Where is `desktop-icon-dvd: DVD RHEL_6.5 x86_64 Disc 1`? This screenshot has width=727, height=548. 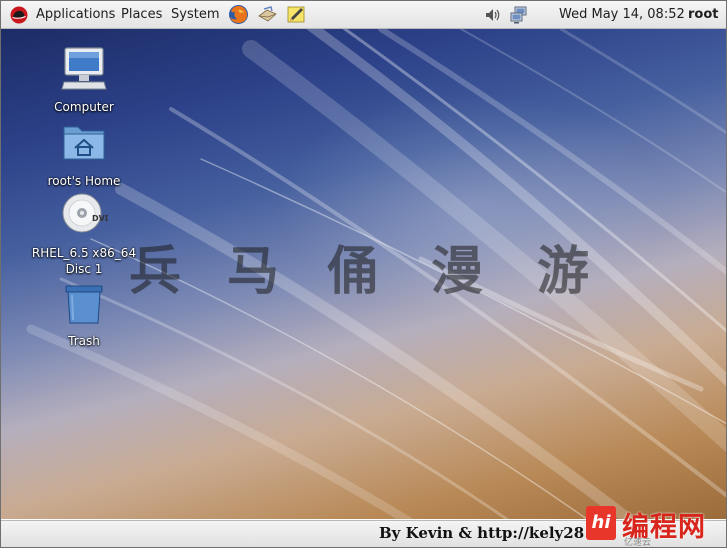
desktop-icon-dvd: DVD RHEL_6.5 x86_64 Disc 1 is located at coordinates (84, 234).